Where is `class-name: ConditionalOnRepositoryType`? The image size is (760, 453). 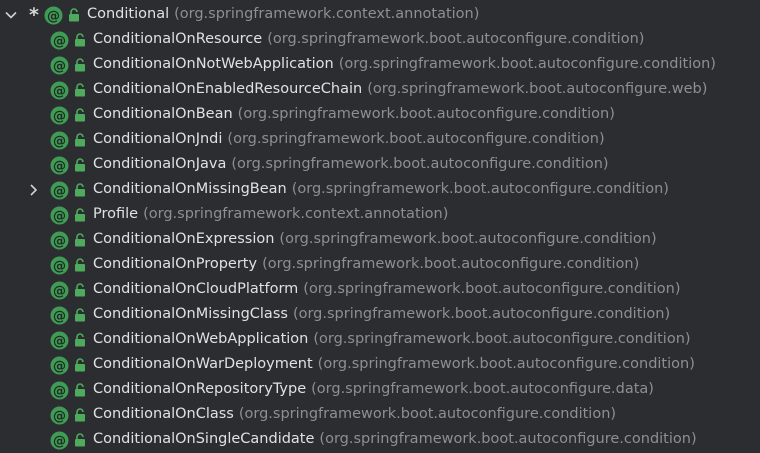
class-name: ConditionalOnRepositoryType is located at coordinates (200, 389).